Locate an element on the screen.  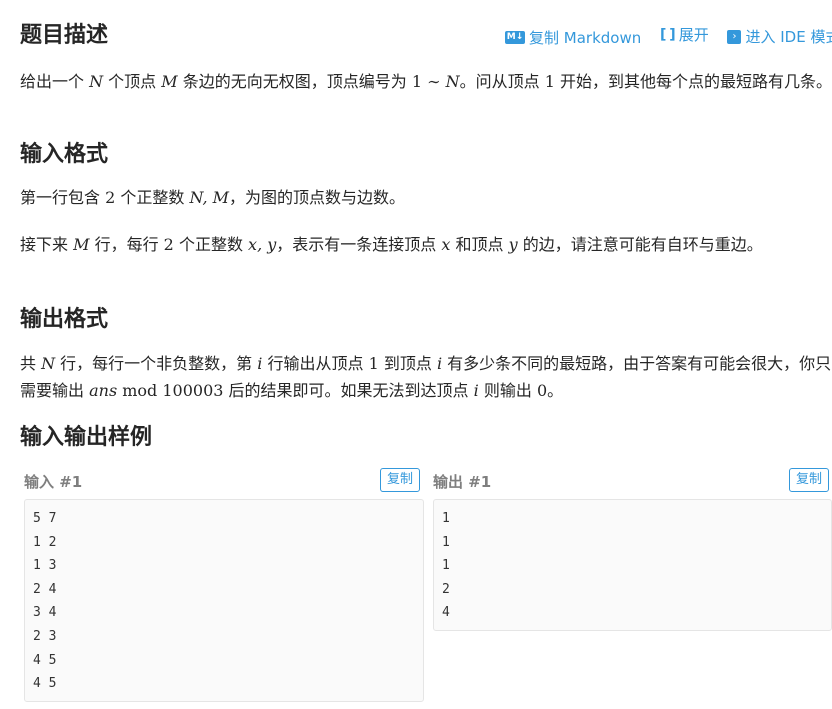
code-line: 4 is located at coordinates (446, 613).